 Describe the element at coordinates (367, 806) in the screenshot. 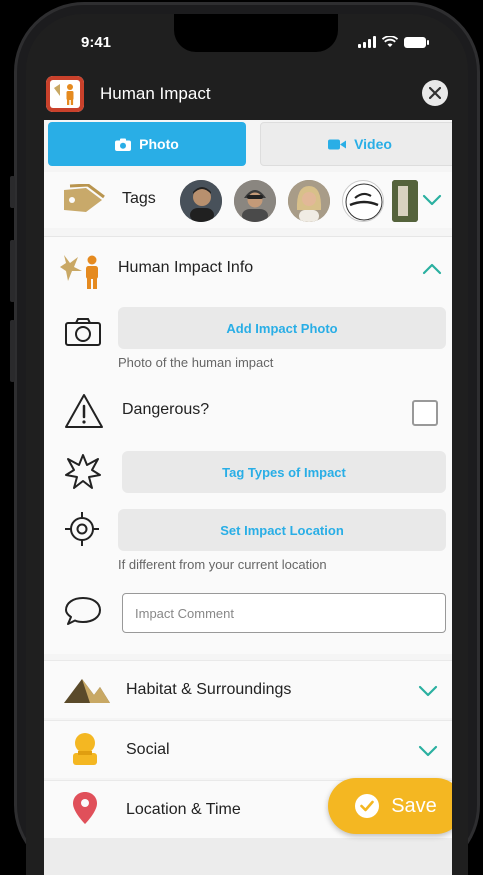

I see `check-circle-icon` at that location.